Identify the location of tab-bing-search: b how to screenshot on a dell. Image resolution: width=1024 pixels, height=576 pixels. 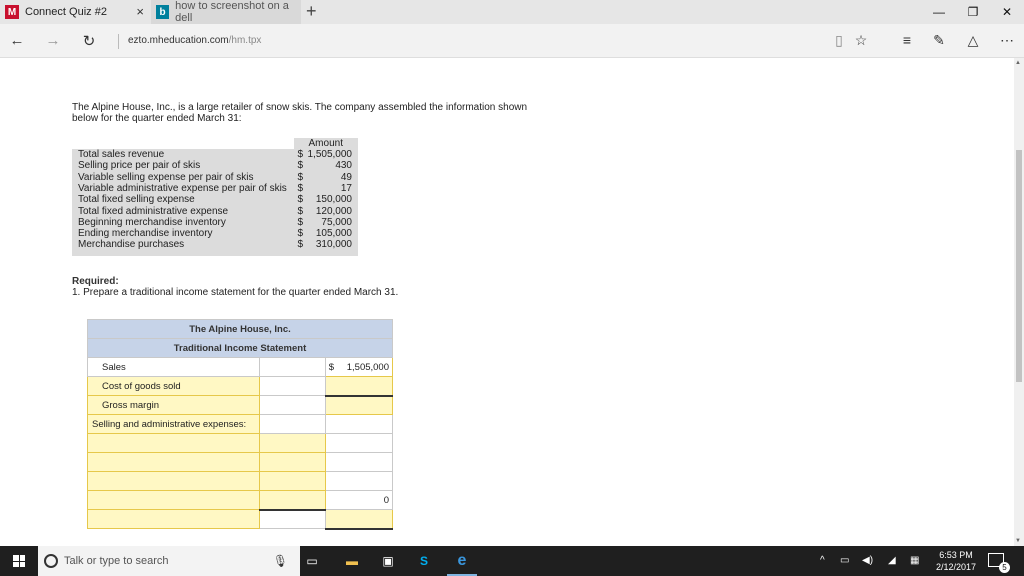
(226, 12).